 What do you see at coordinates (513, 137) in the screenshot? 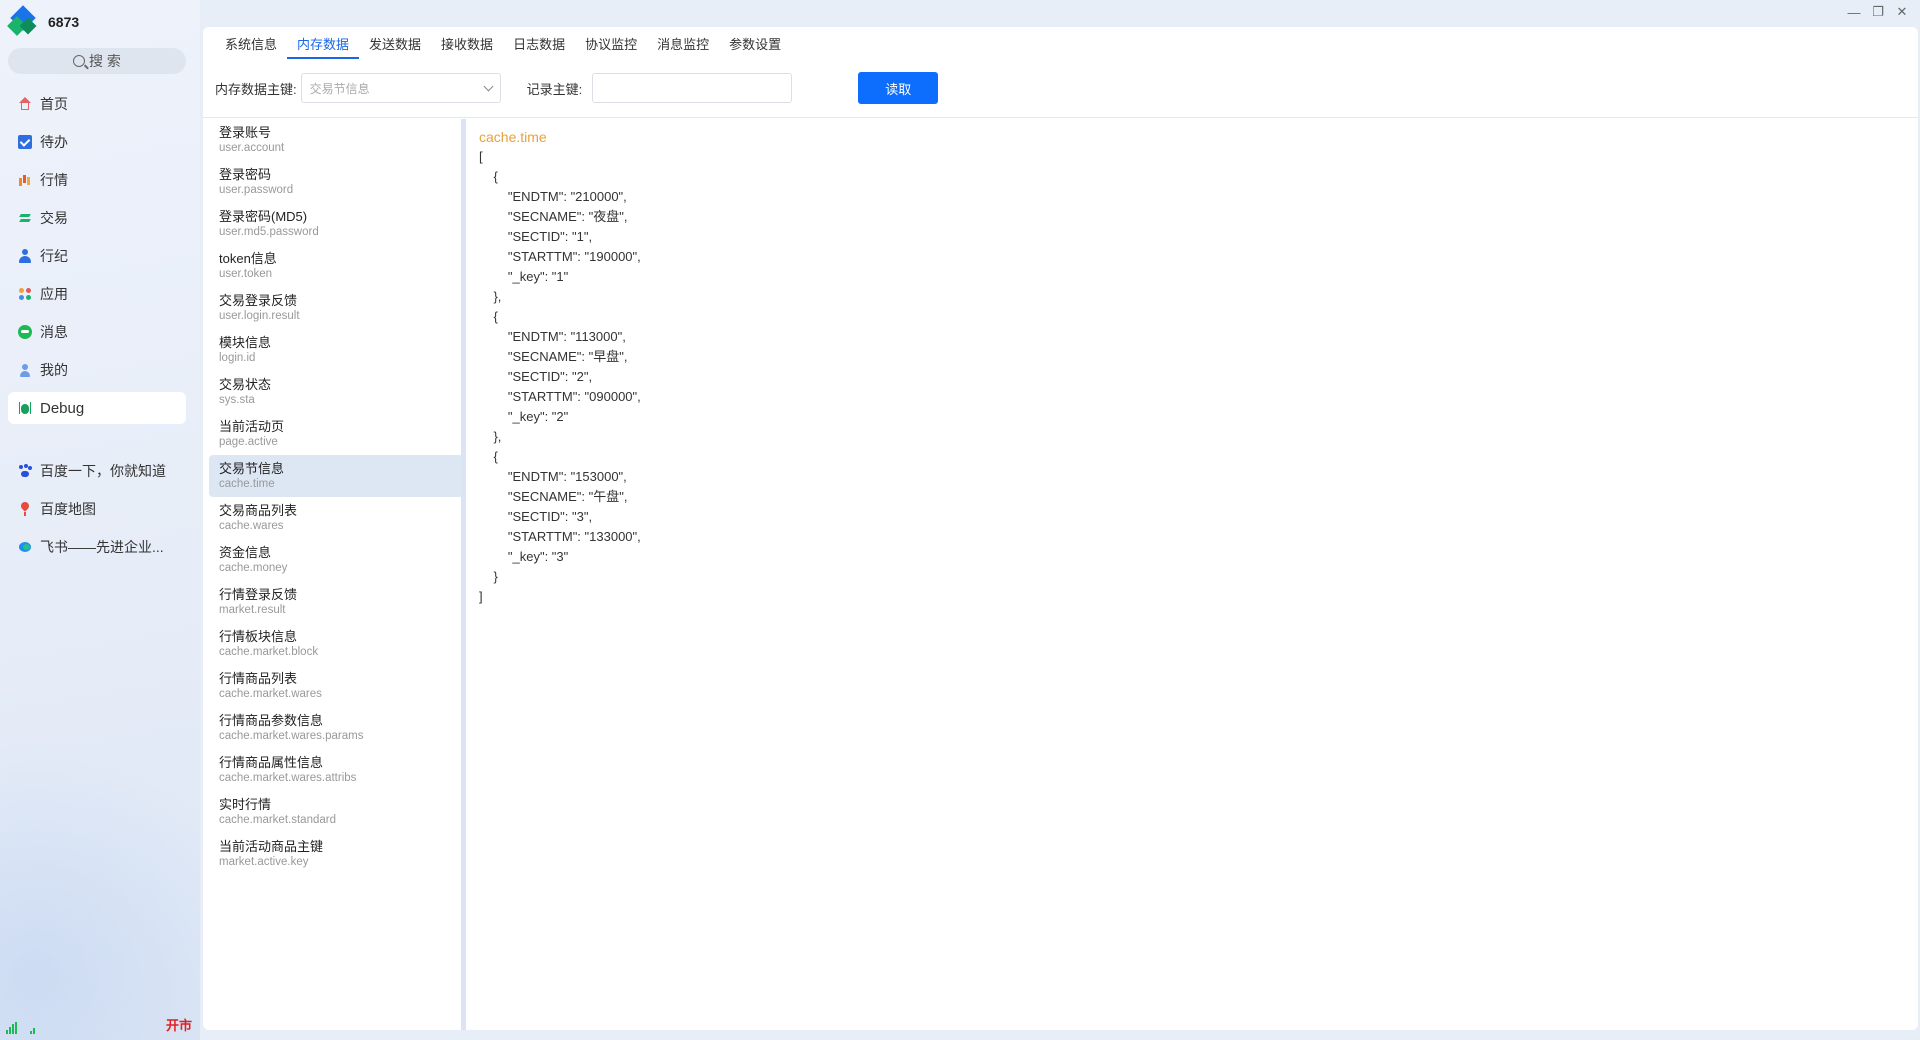
I see `json-viewer-title: cache.time` at bounding box center [513, 137].